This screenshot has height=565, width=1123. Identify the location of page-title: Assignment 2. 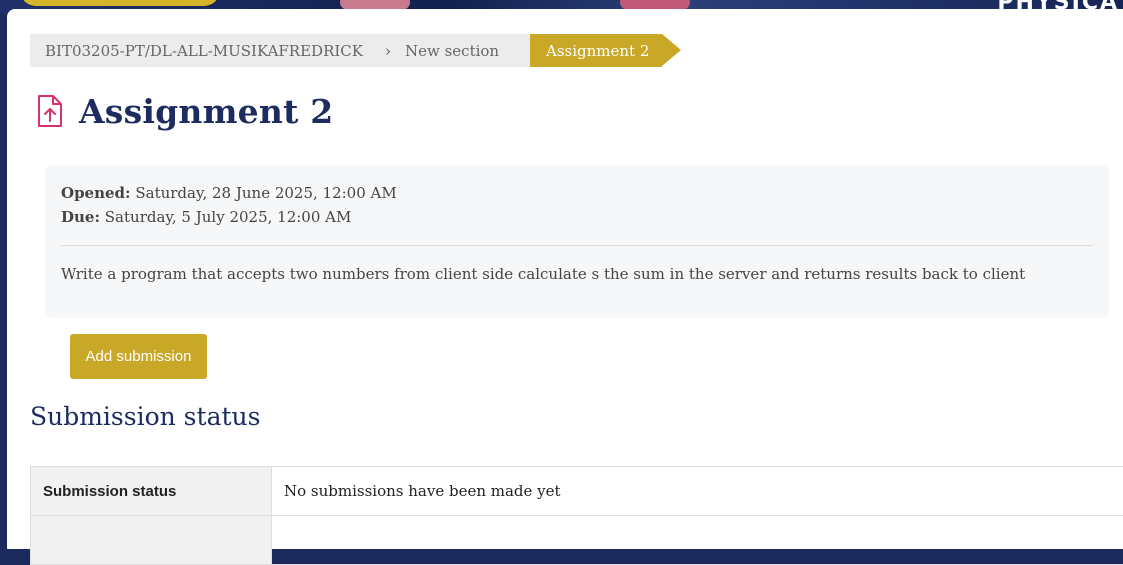
(206, 111).